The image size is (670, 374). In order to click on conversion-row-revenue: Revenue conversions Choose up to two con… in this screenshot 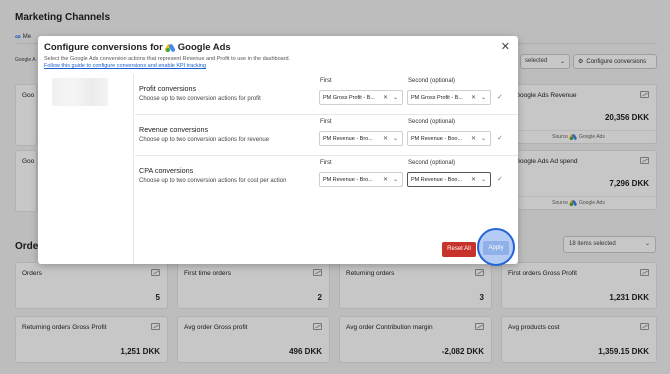, I will do `click(326, 135)`.